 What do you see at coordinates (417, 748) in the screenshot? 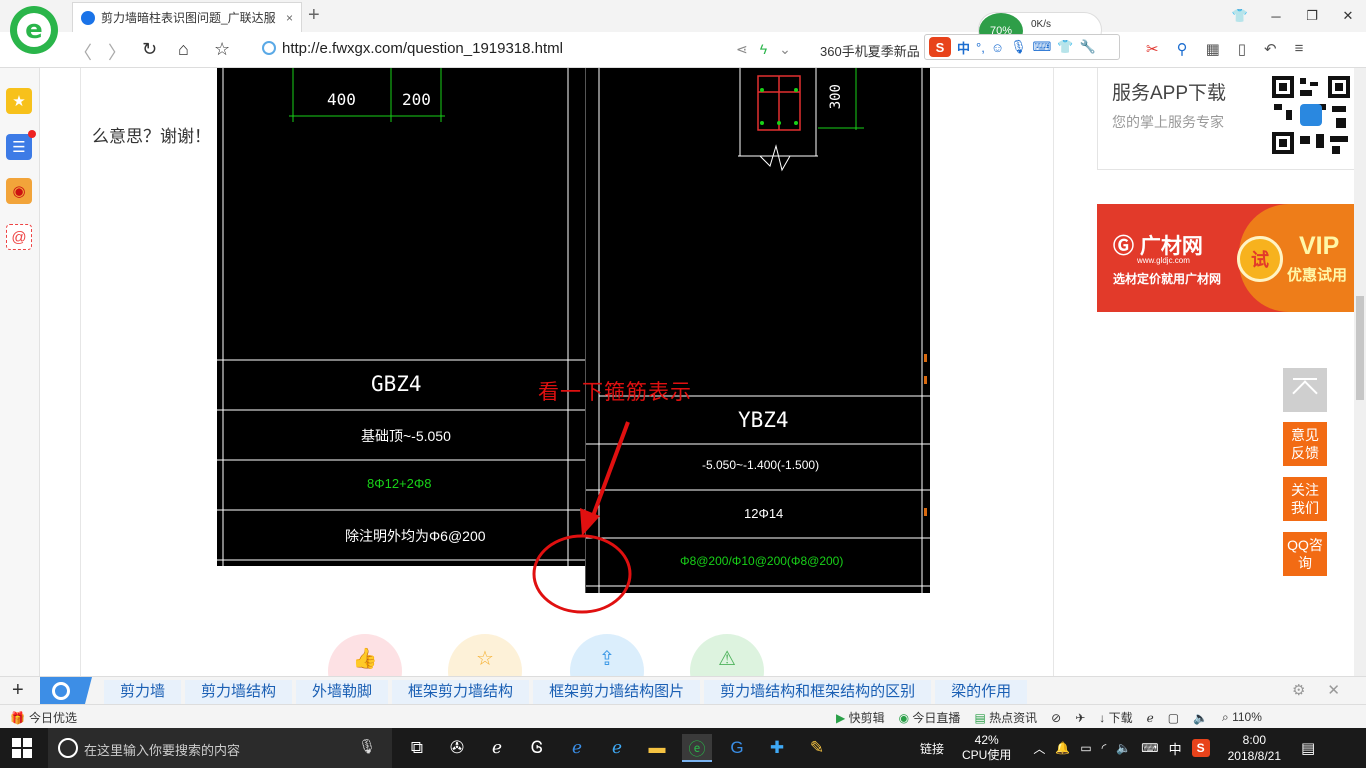
I see `task-view-icon: ⧉` at bounding box center [417, 748].